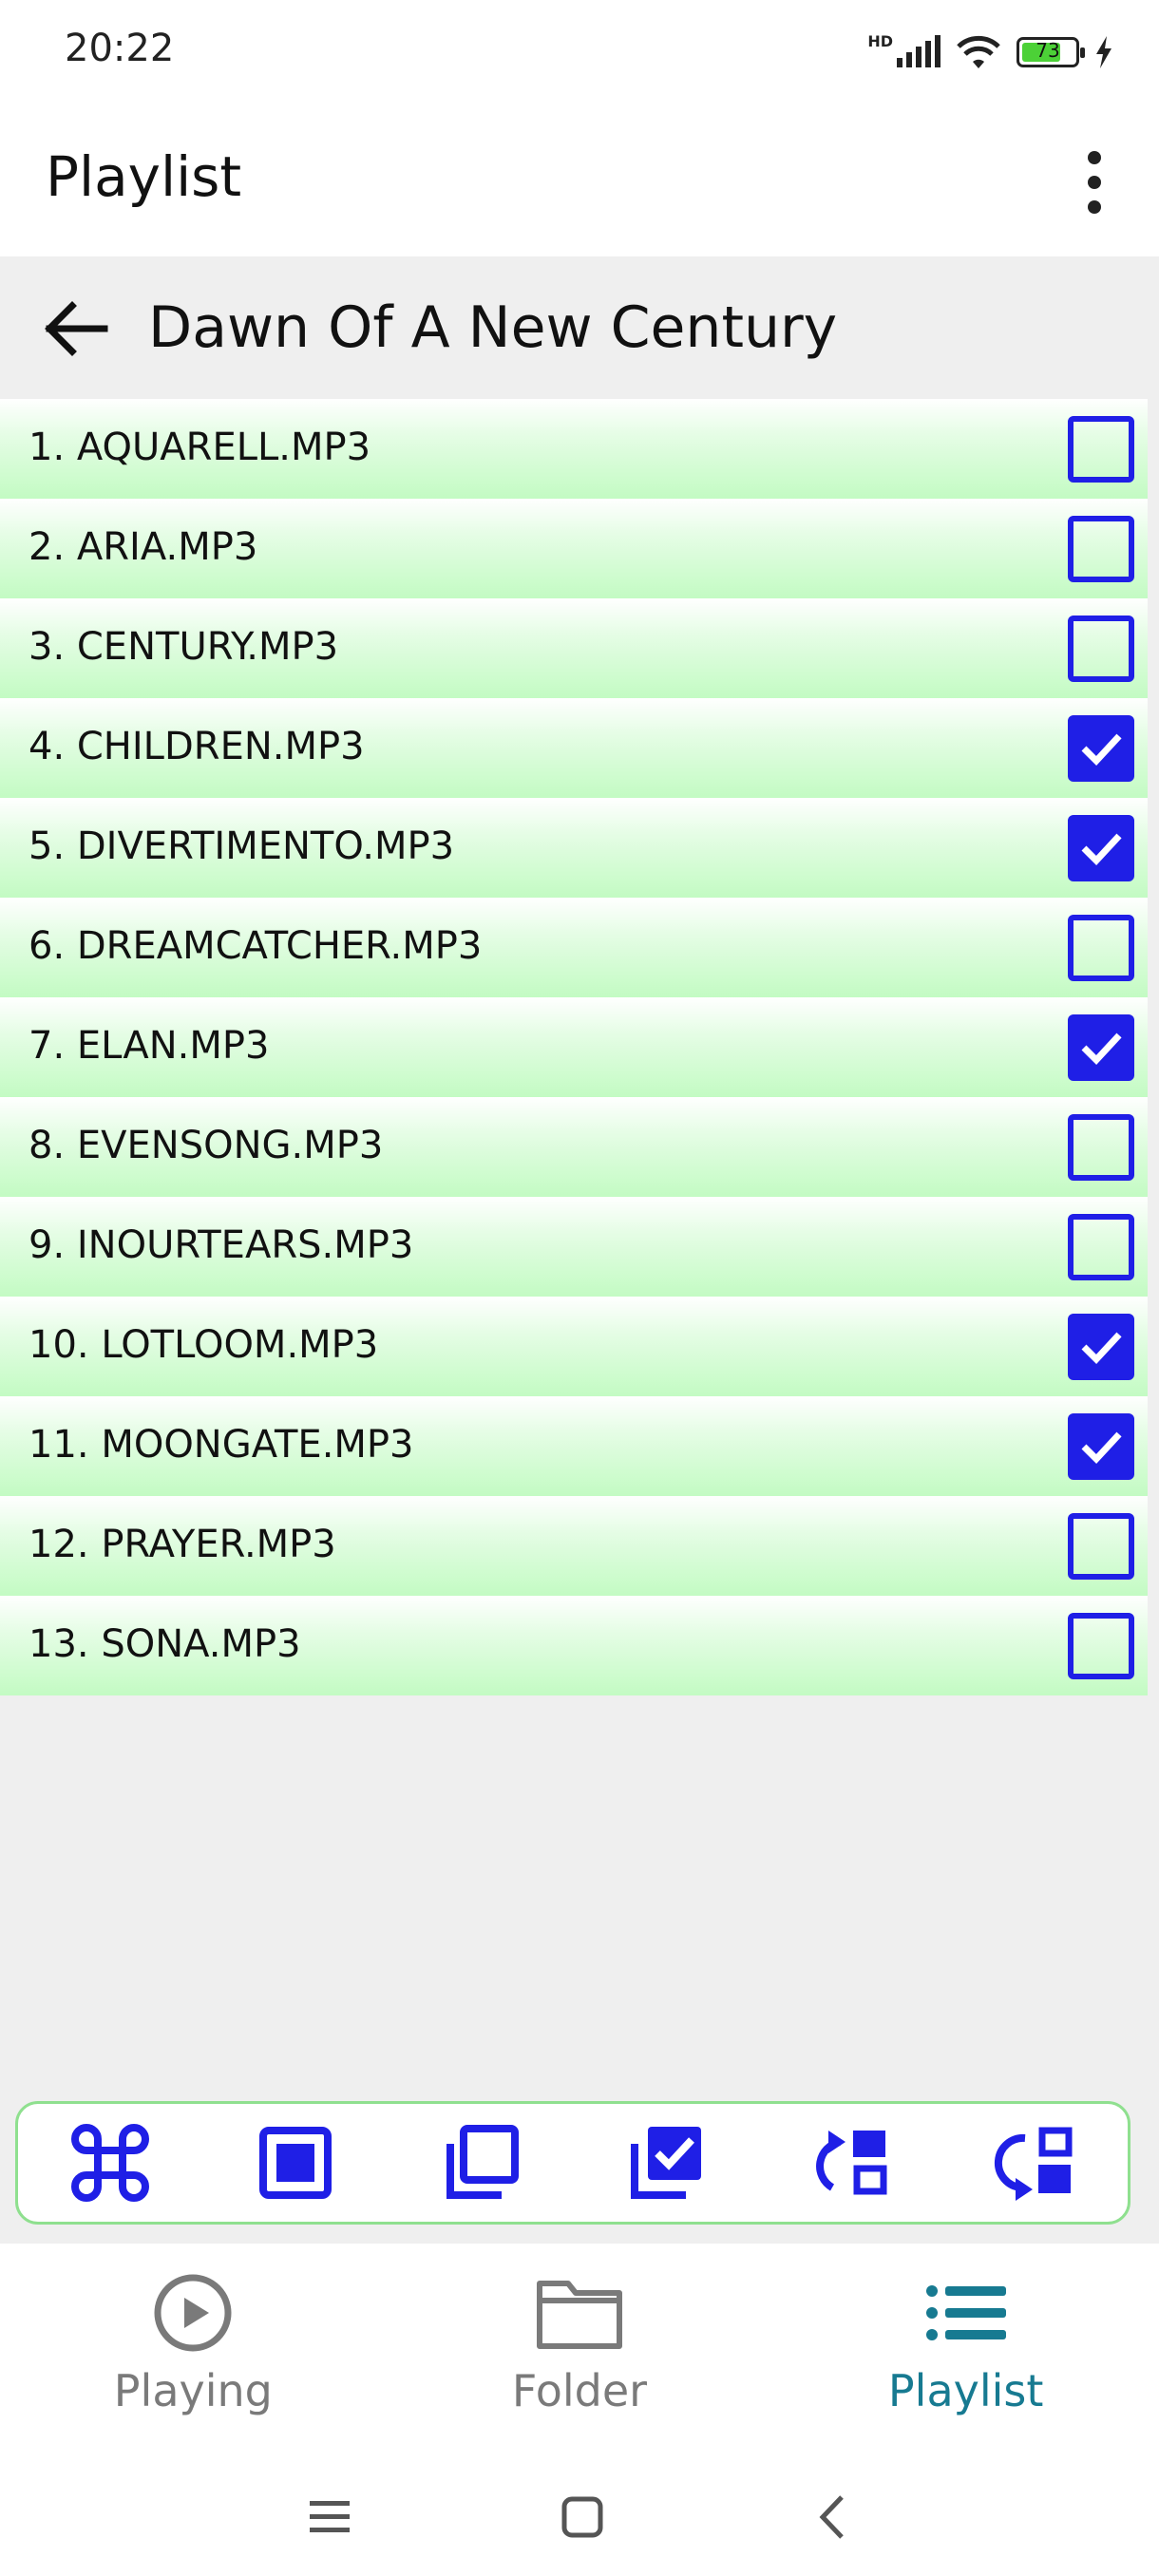  Describe the element at coordinates (1104, 52) in the screenshot. I see `charging-icon` at that location.